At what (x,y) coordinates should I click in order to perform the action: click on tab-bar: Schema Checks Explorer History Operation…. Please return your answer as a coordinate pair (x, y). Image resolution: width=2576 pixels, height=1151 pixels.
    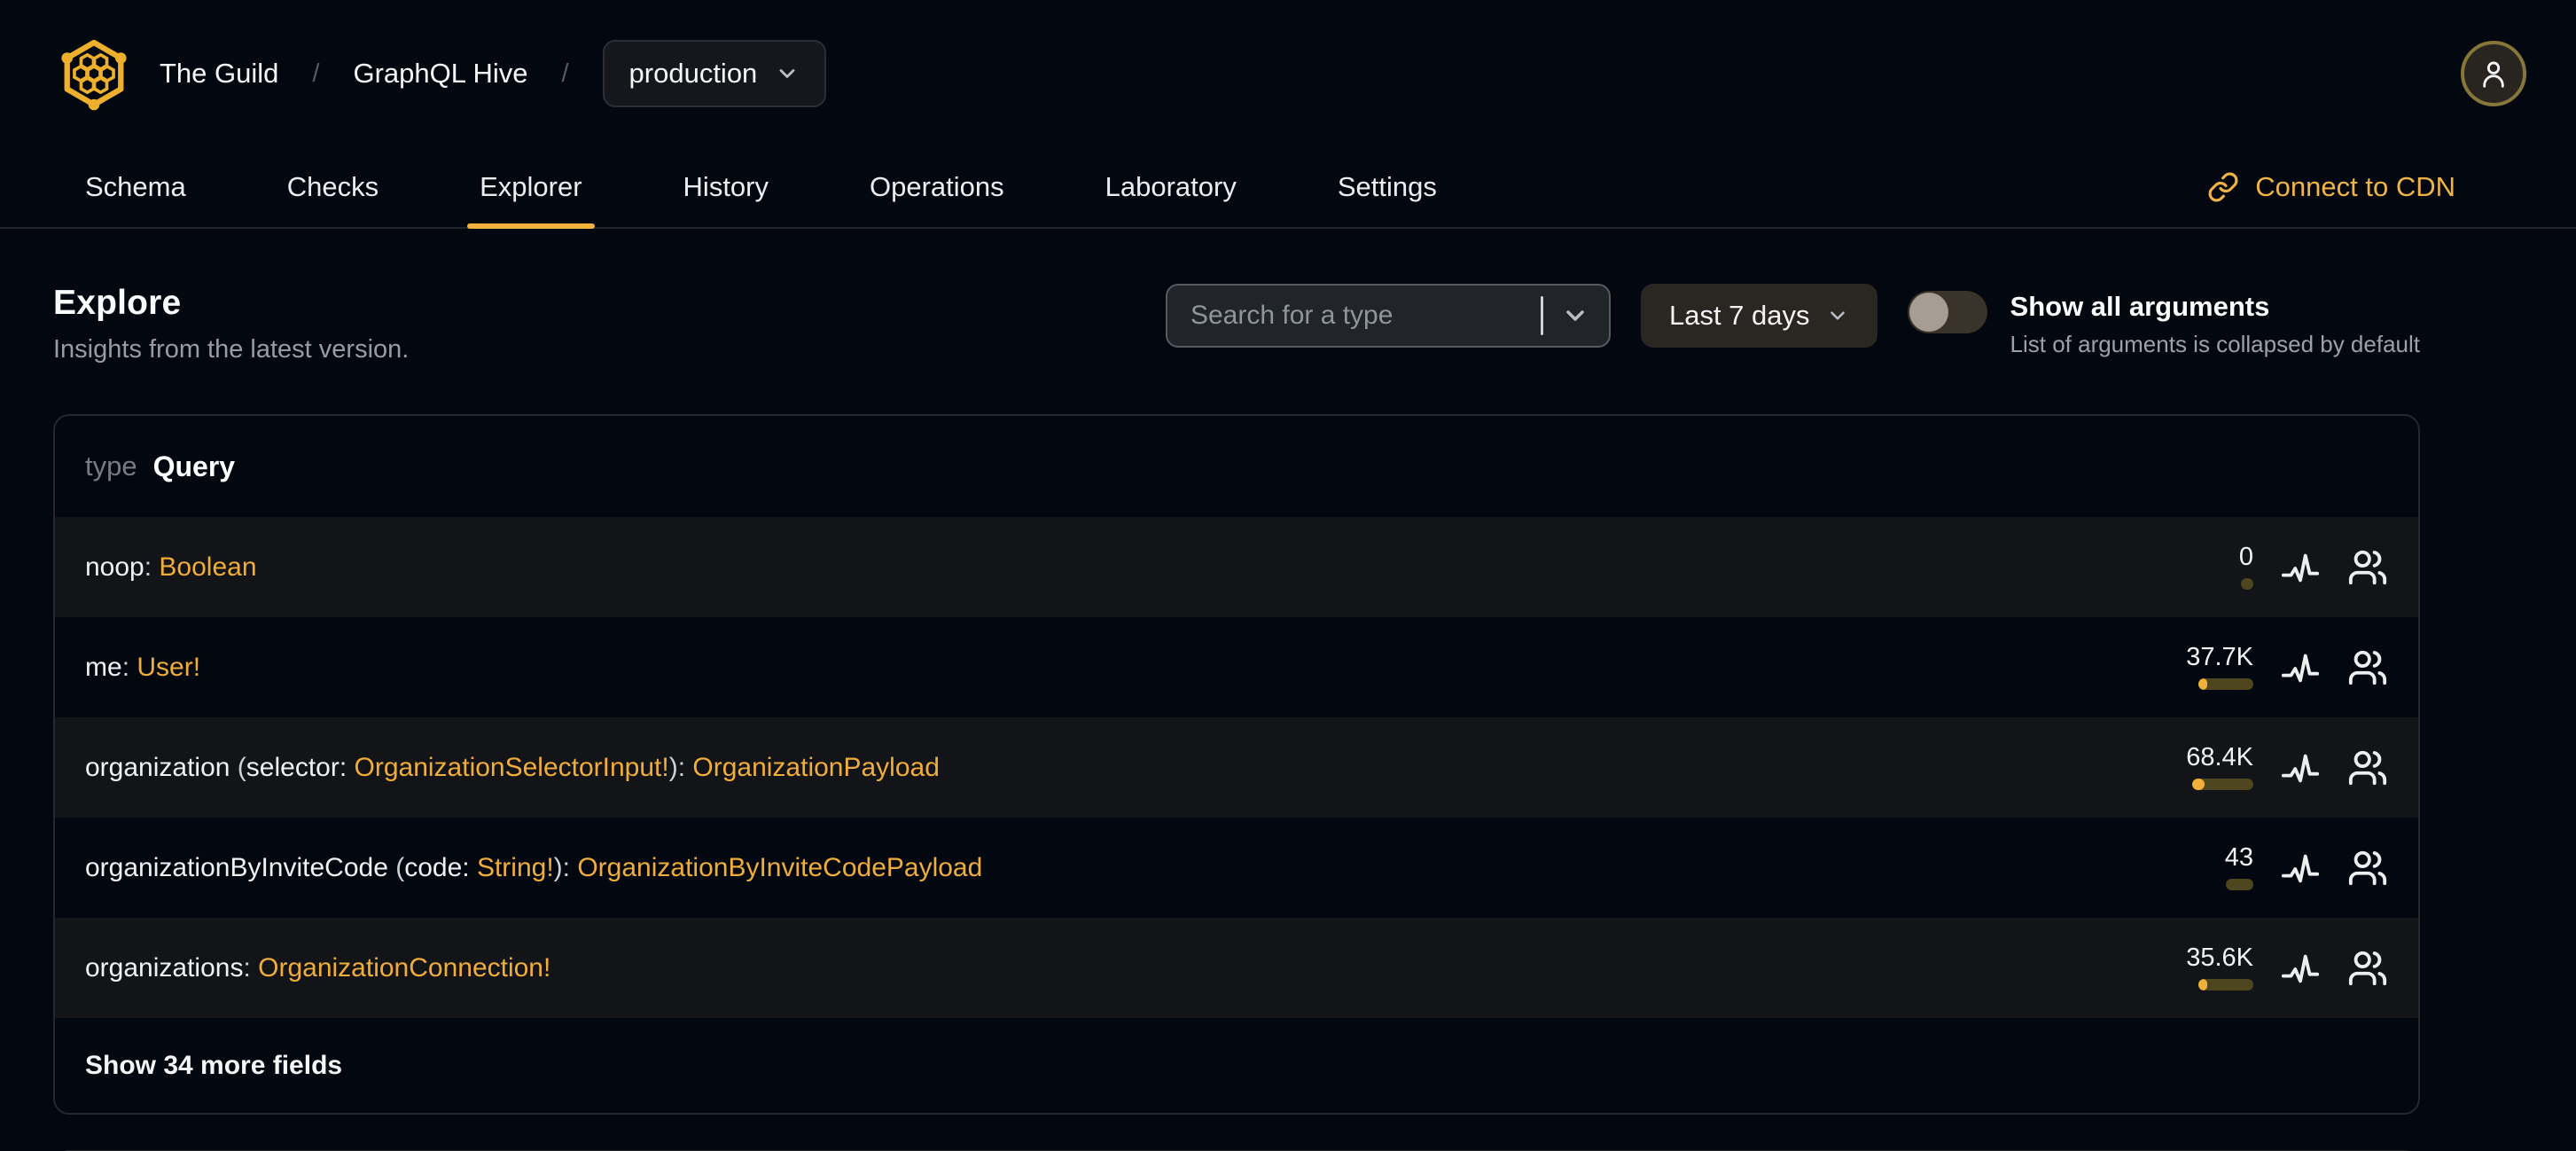
    Looking at the image, I should click on (1288, 188).